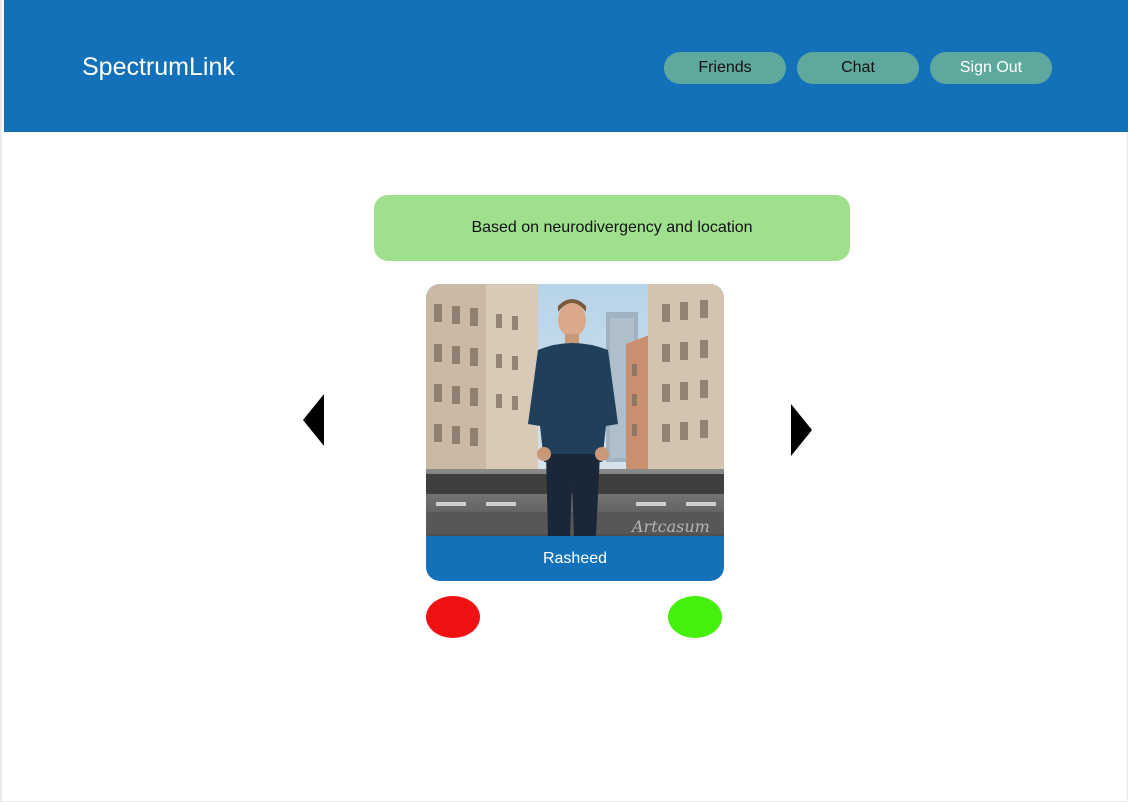  What do you see at coordinates (695, 617) in the screenshot?
I see `accept-button` at bounding box center [695, 617].